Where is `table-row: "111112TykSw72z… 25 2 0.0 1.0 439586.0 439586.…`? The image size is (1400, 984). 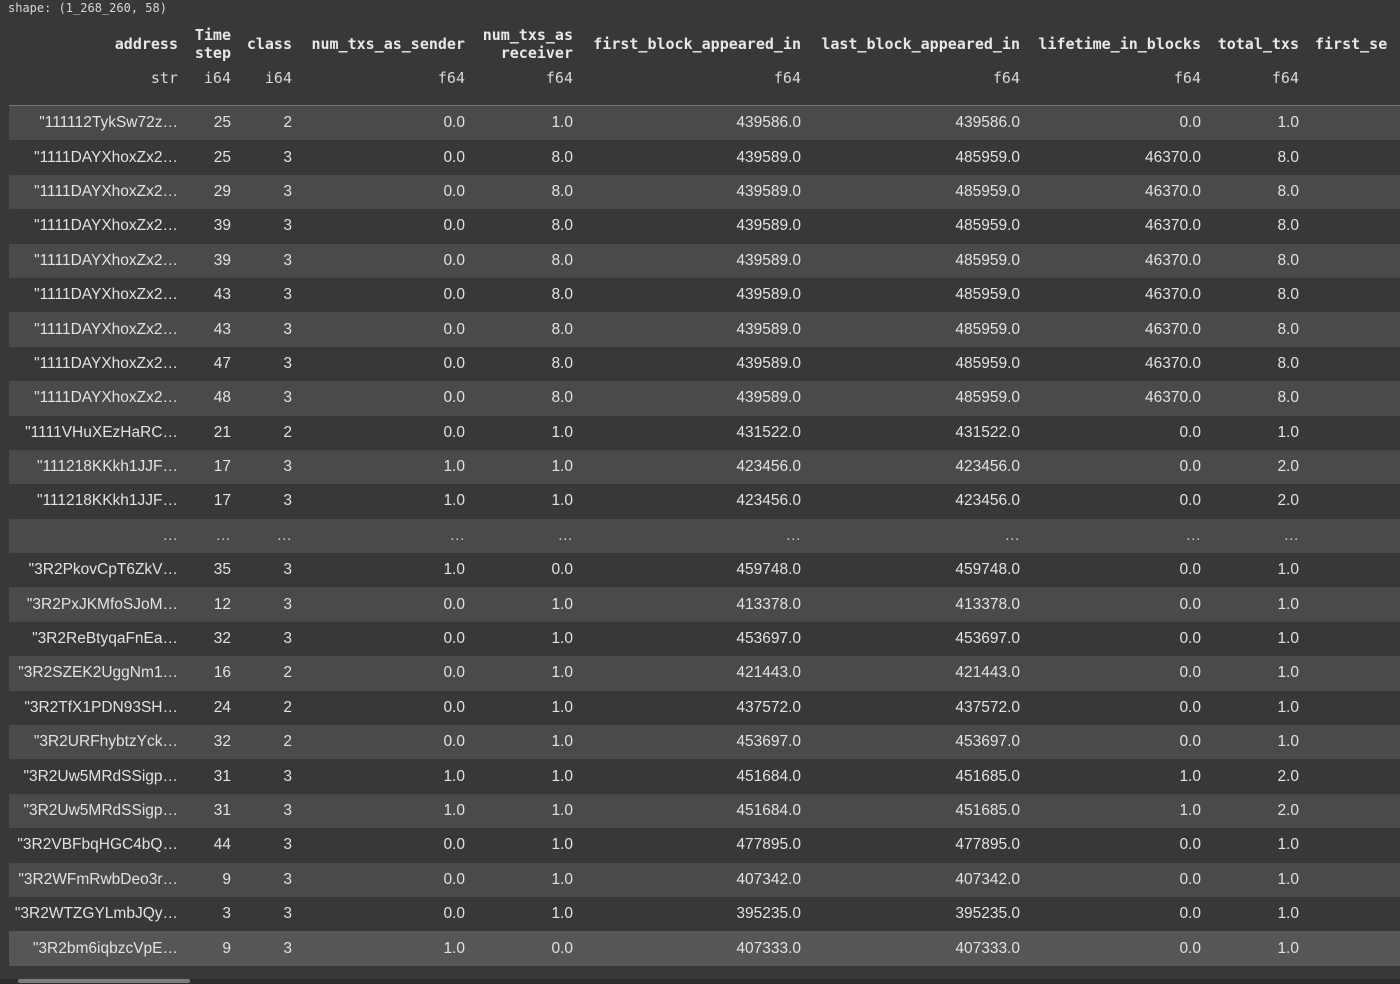 table-row: "111112TykSw72z… 25 2 0.0 1.0 439586.0 439586.… is located at coordinates (704, 123).